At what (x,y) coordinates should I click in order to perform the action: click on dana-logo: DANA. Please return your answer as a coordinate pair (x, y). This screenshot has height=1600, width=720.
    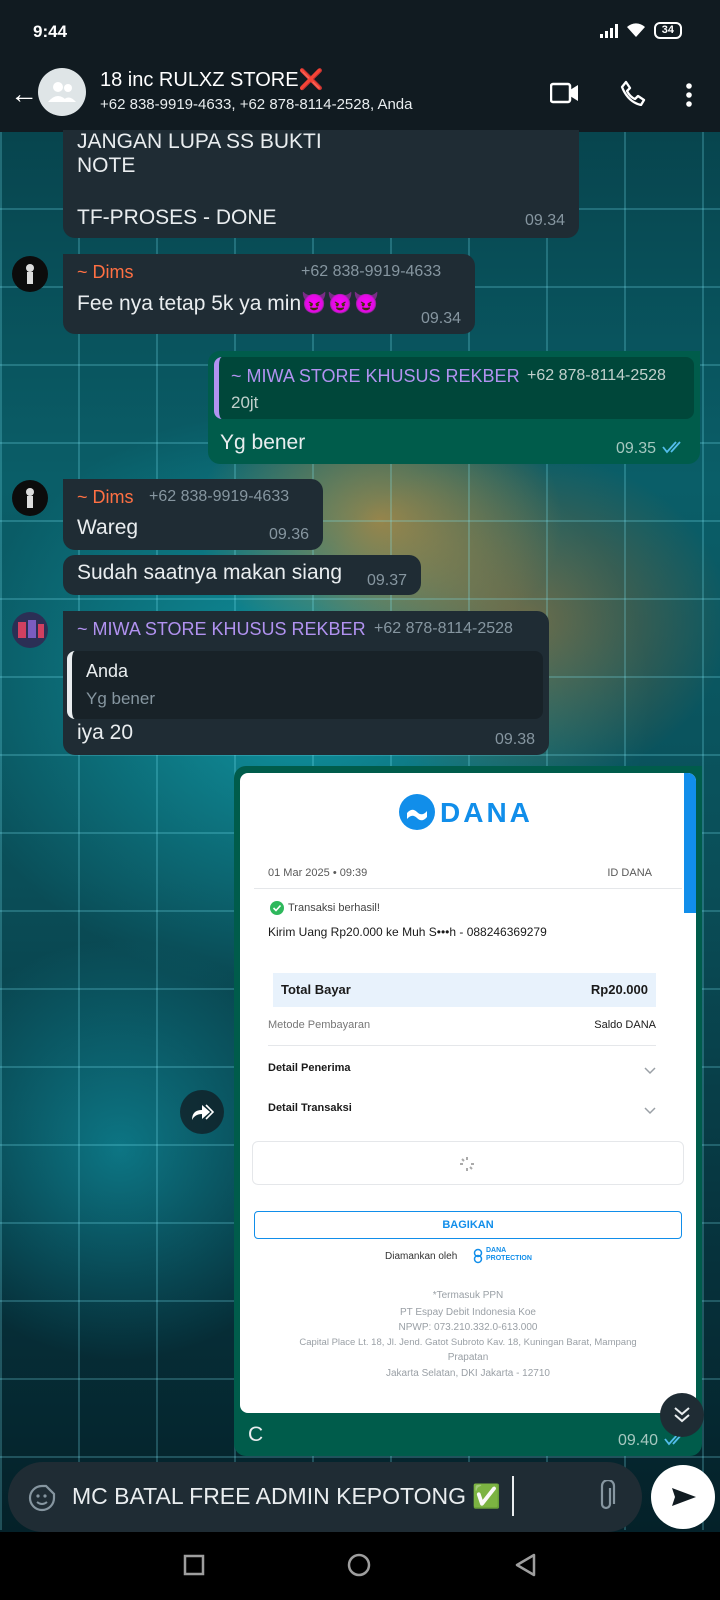
    Looking at the image, I should click on (468, 813).